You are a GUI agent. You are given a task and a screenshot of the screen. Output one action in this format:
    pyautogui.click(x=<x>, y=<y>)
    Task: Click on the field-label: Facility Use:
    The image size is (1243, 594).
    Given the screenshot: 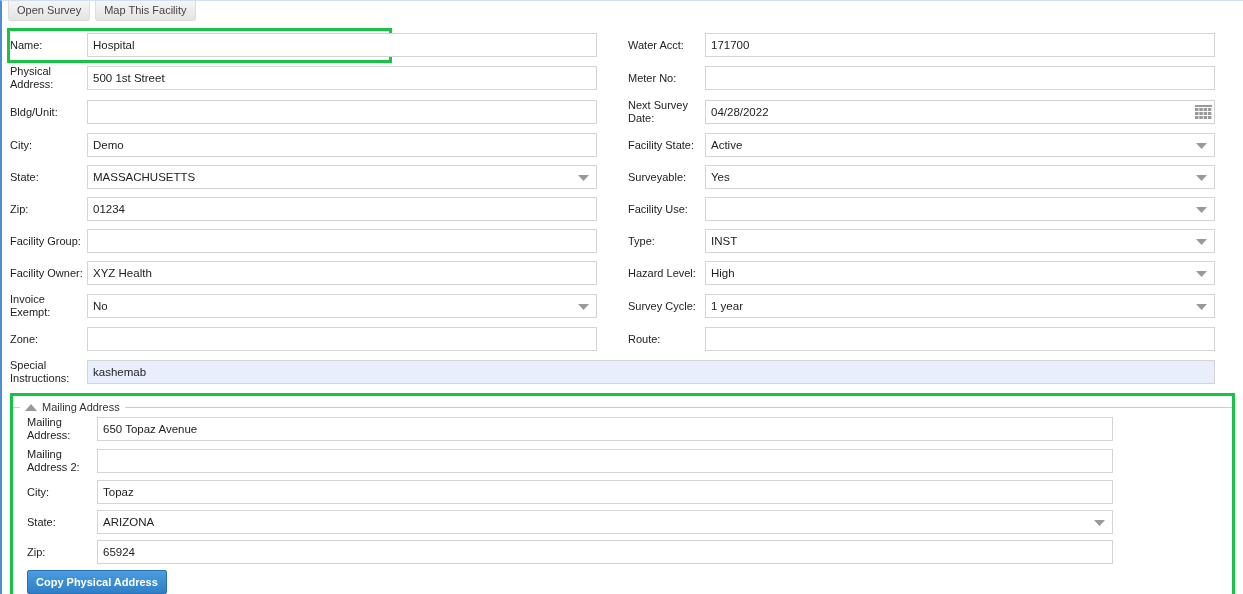 What is the action you would take?
    pyautogui.click(x=658, y=209)
    